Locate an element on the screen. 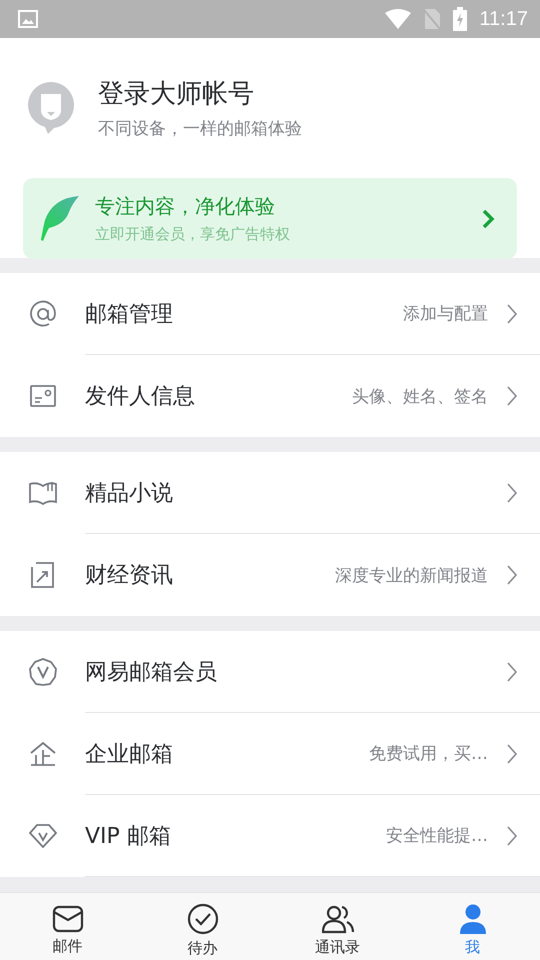 The height and width of the screenshot is (960, 540). check-circle-icon is located at coordinates (202, 918).